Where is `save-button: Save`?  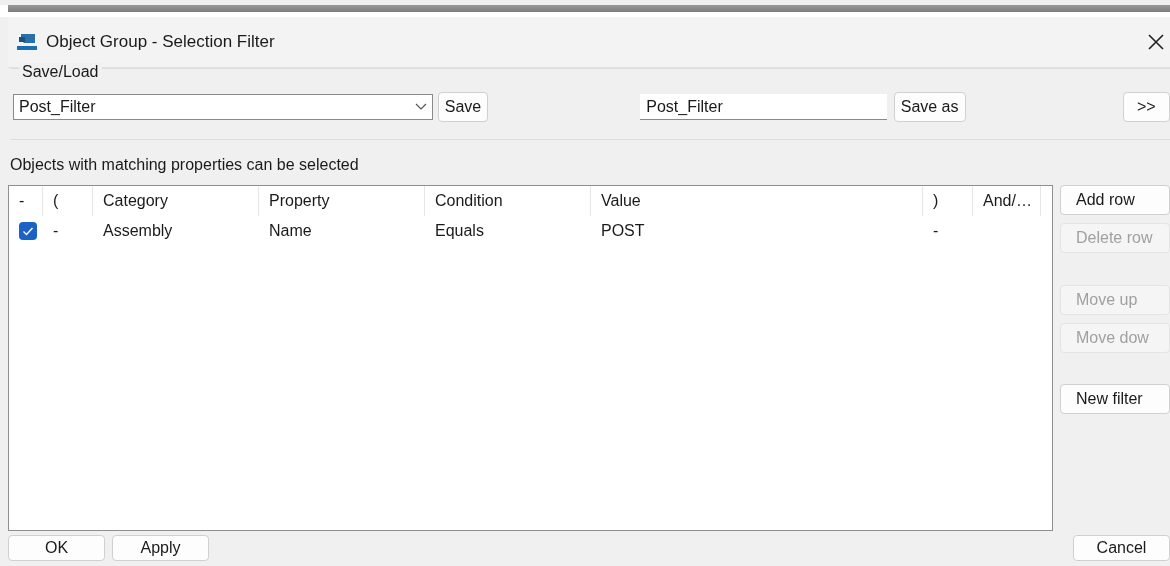
save-button: Save is located at coordinates (463, 107).